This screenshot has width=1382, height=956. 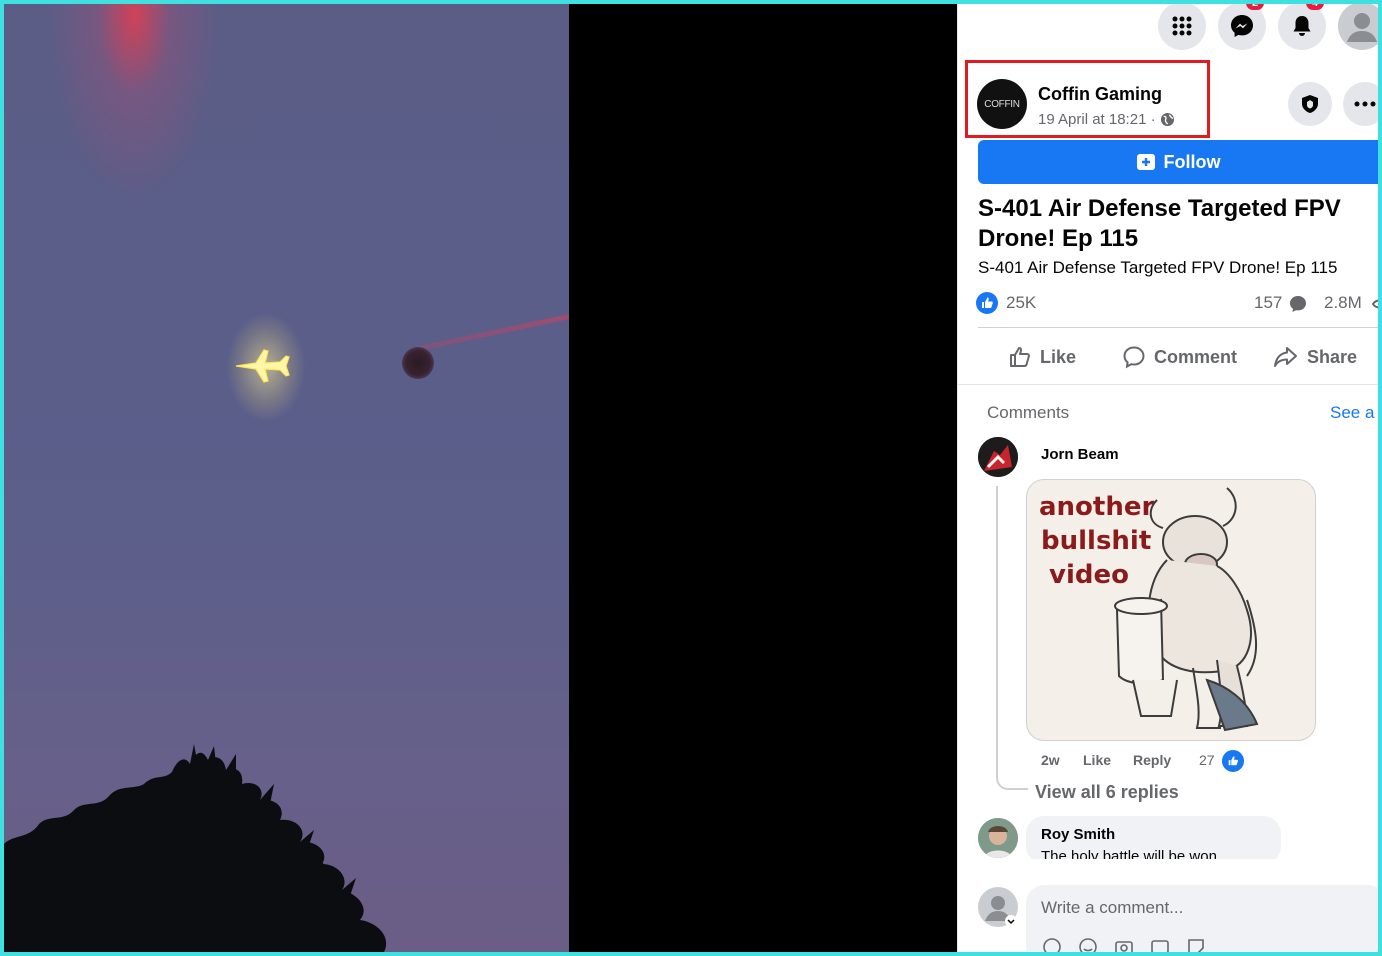 I want to click on globe-icon, so click(x=1167, y=119).